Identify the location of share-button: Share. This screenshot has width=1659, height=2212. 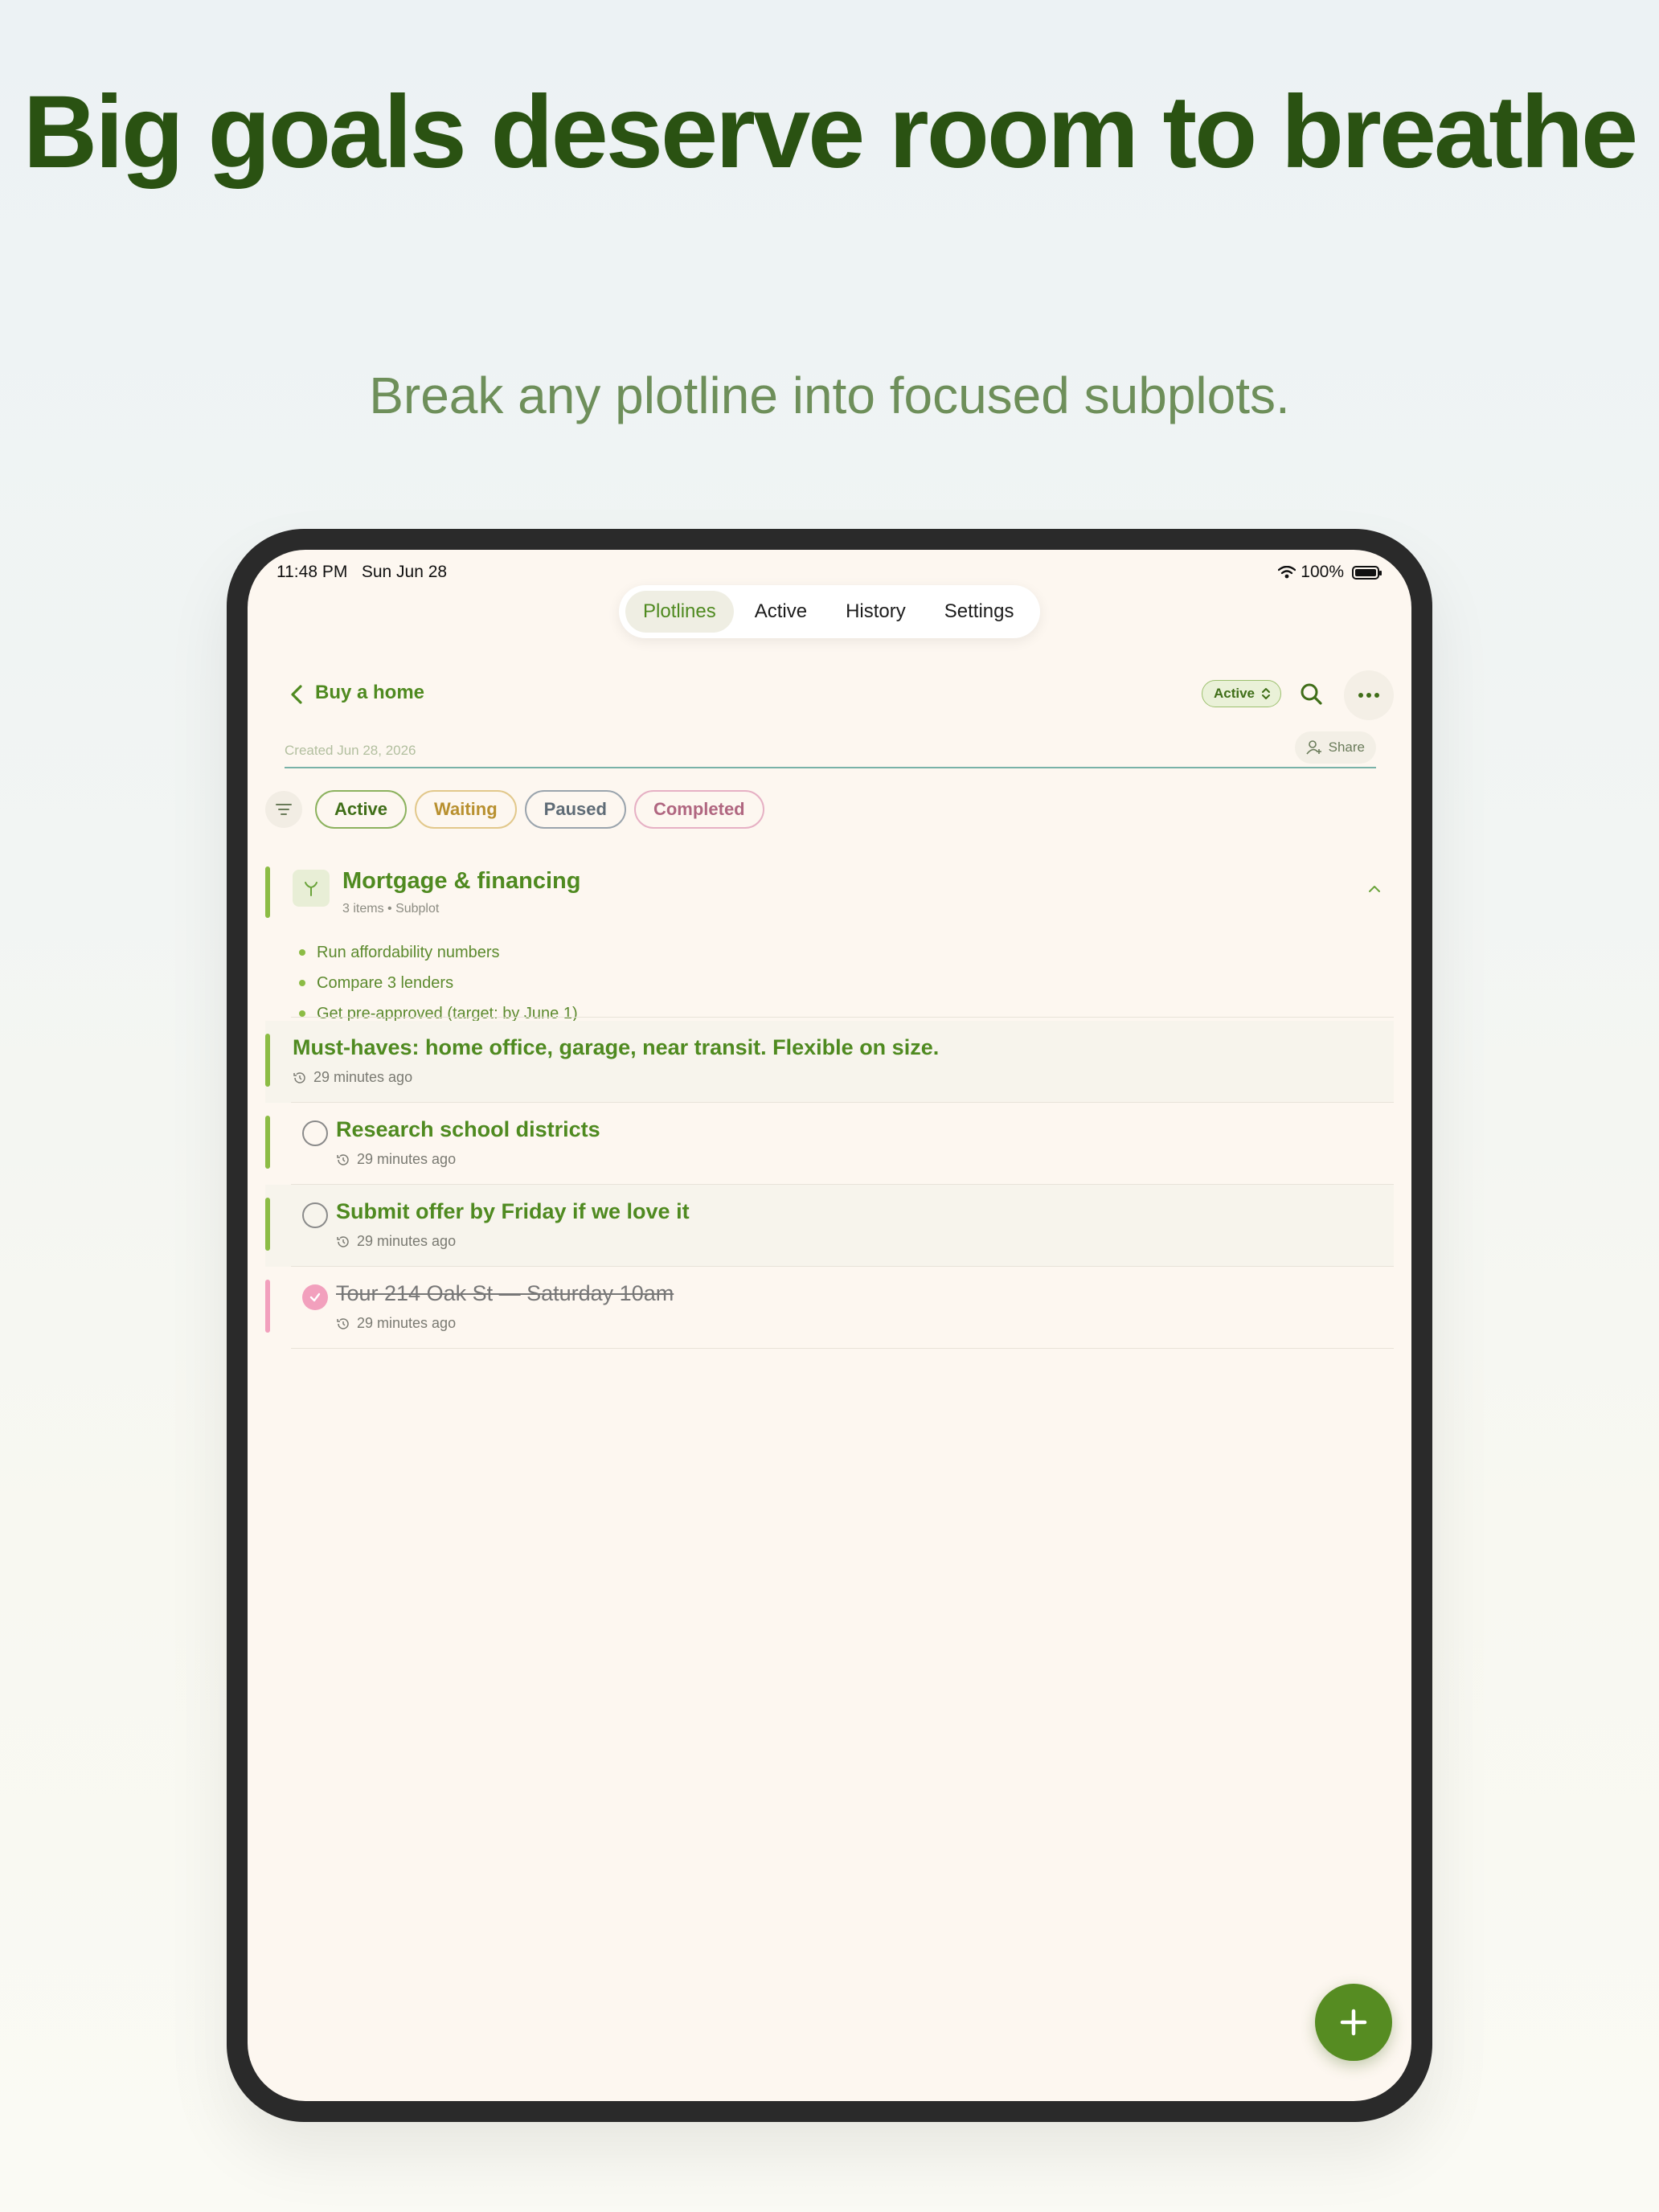
(1335, 747).